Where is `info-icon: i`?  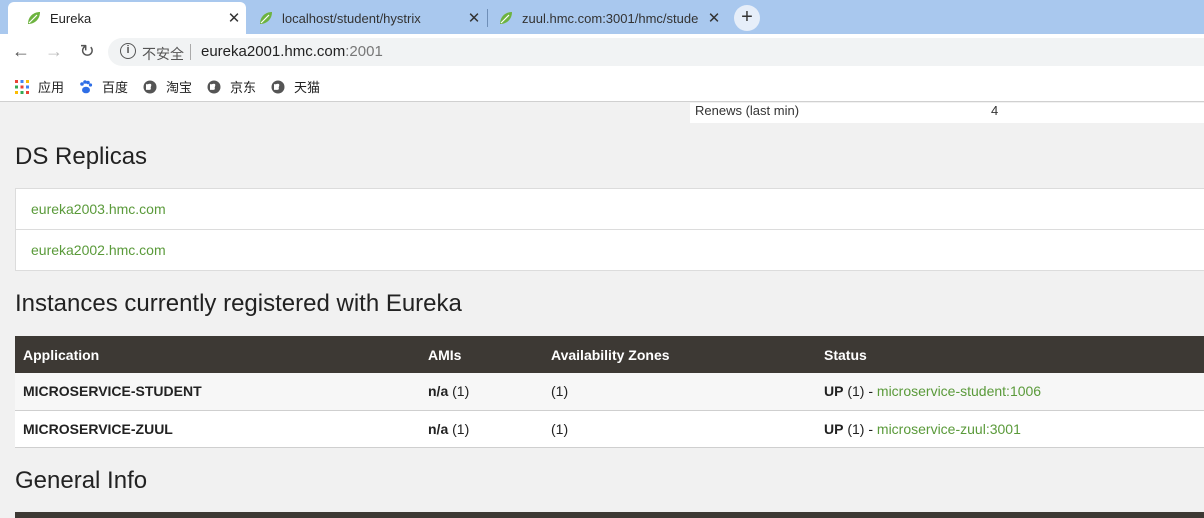 info-icon: i is located at coordinates (128, 51).